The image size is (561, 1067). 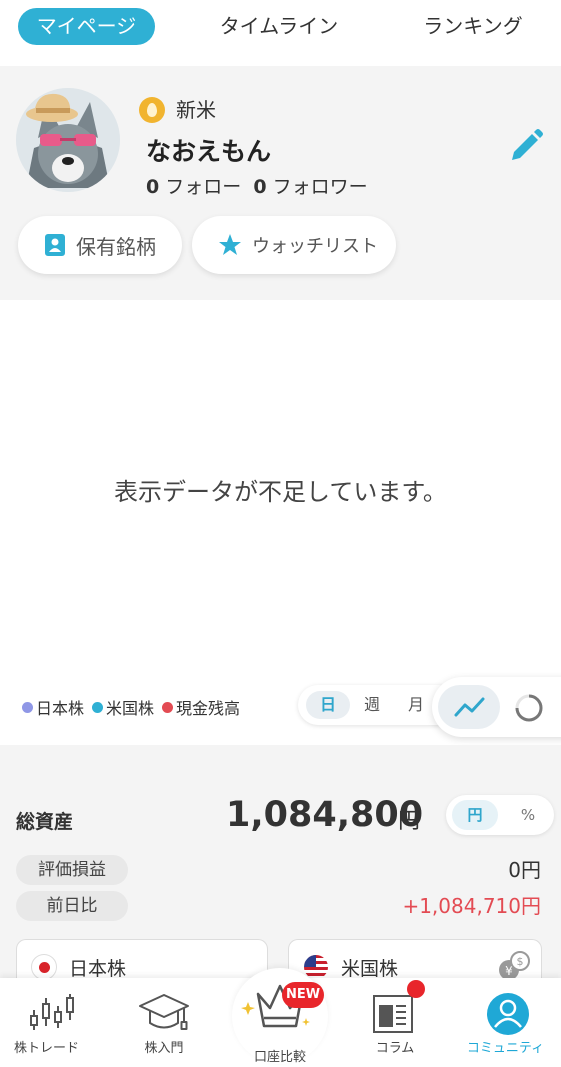 What do you see at coordinates (279, 26) in the screenshot?
I see `tab-timeline: タイムライン` at bounding box center [279, 26].